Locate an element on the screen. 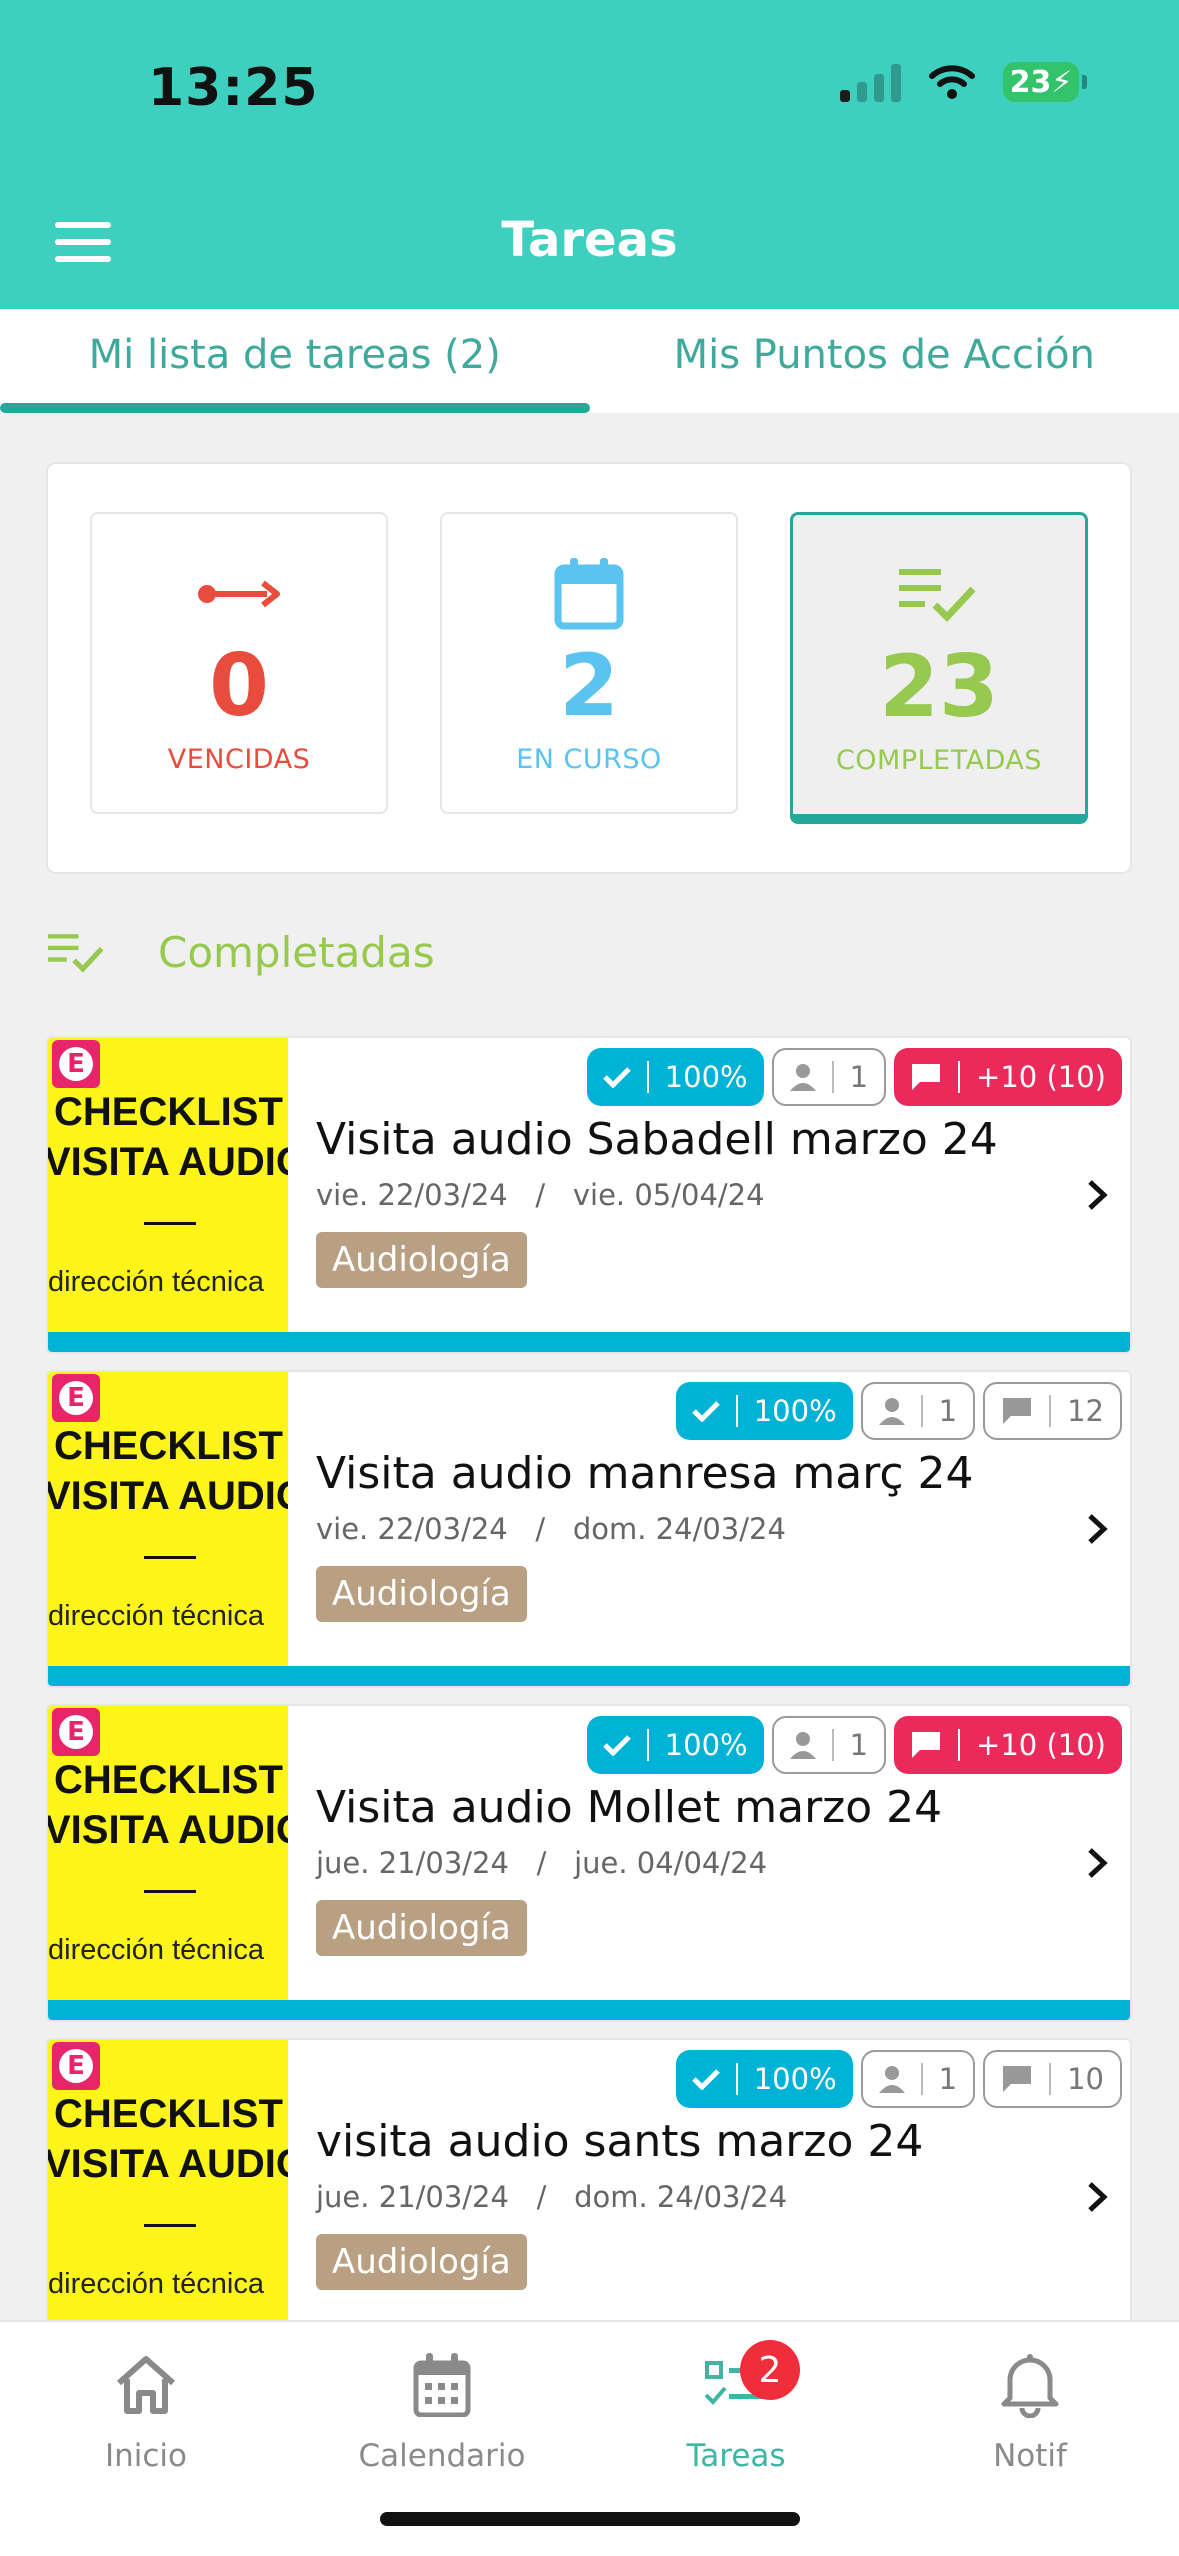 The height and width of the screenshot is (2556, 1179). comments-count: +10 (10) is located at coordinates (1041, 1745).